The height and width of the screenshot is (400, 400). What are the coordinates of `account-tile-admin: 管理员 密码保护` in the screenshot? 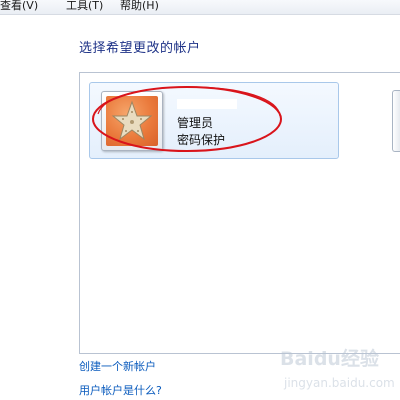 It's located at (214, 120).